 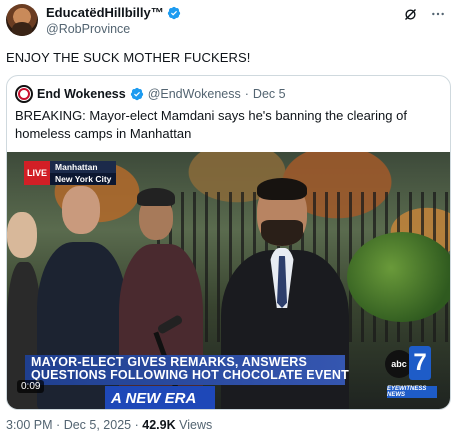 I want to click on author-name-row: EducatëdHillbilly™, so click(x=113, y=12).